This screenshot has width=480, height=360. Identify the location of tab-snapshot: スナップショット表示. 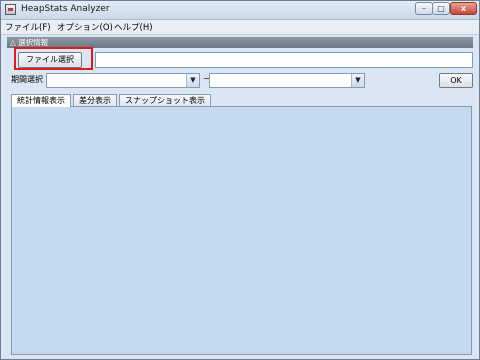
(165, 100).